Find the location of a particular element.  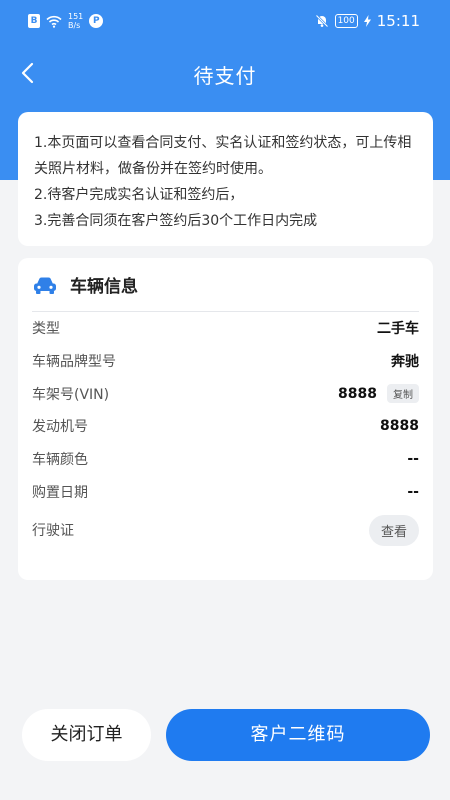

battery-icon: 100 is located at coordinates (346, 21).